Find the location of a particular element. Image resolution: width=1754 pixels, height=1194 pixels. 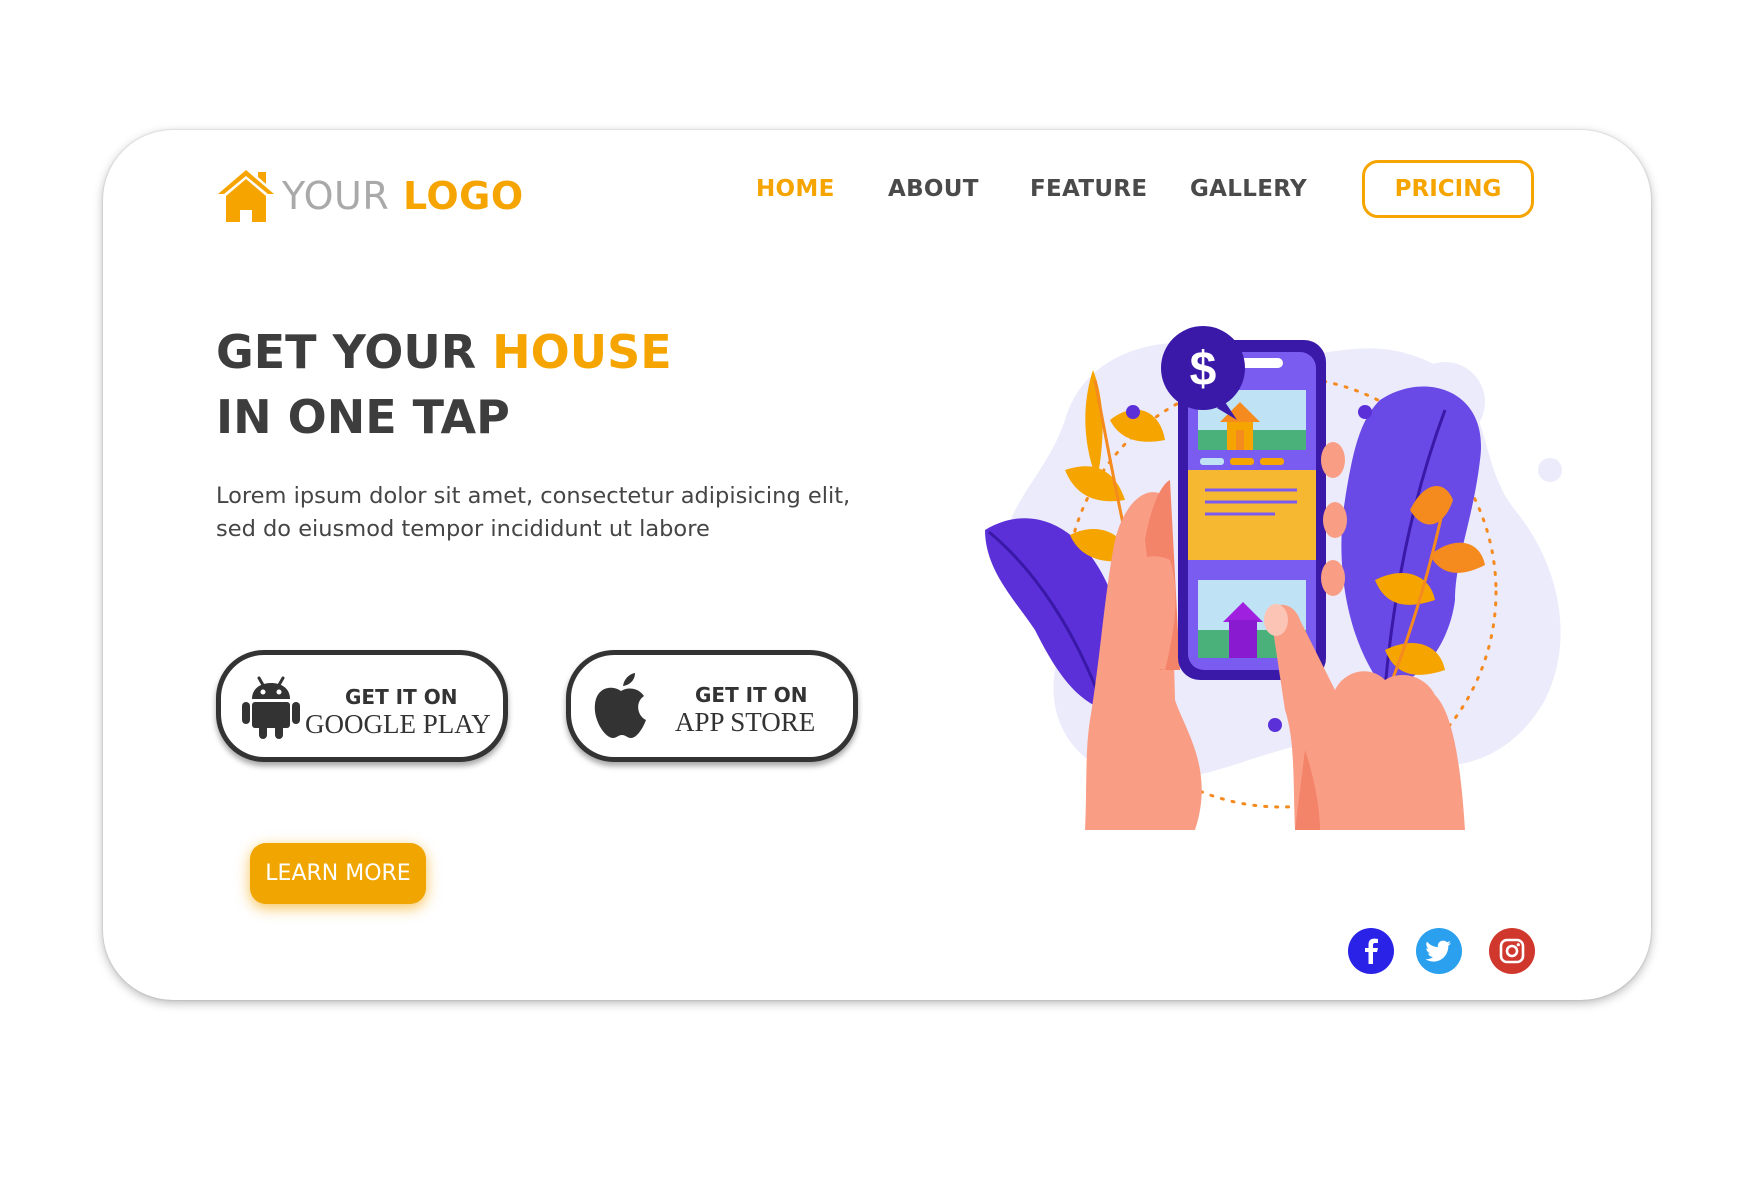

hero-title-accent: HOUSE is located at coordinates (582, 352).